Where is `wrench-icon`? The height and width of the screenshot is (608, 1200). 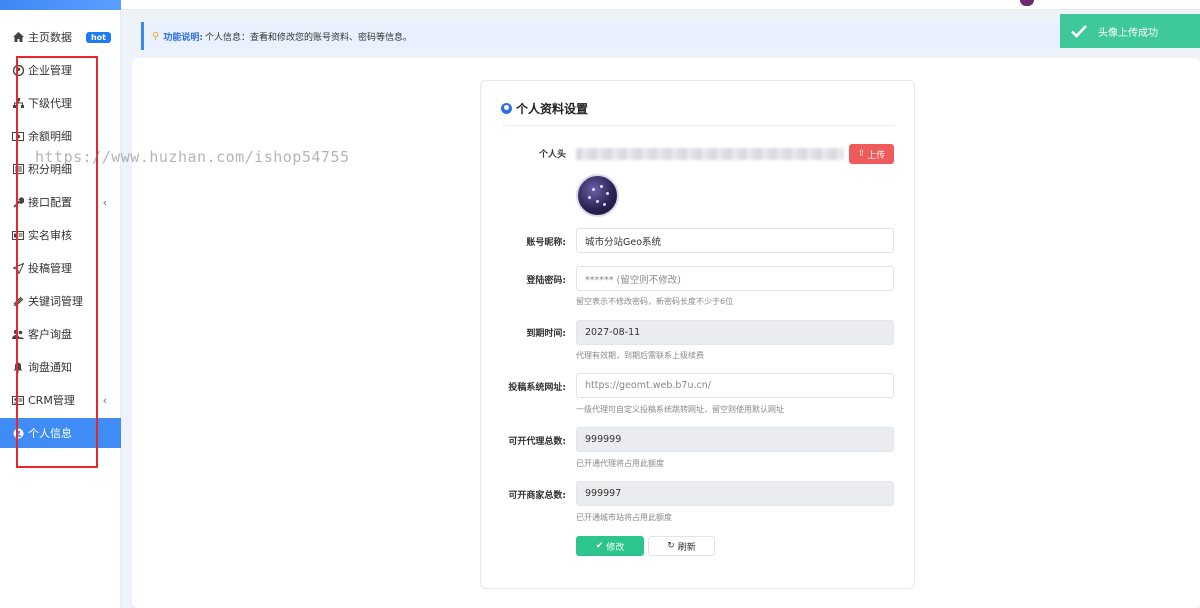 wrench-icon is located at coordinates (18, 202).